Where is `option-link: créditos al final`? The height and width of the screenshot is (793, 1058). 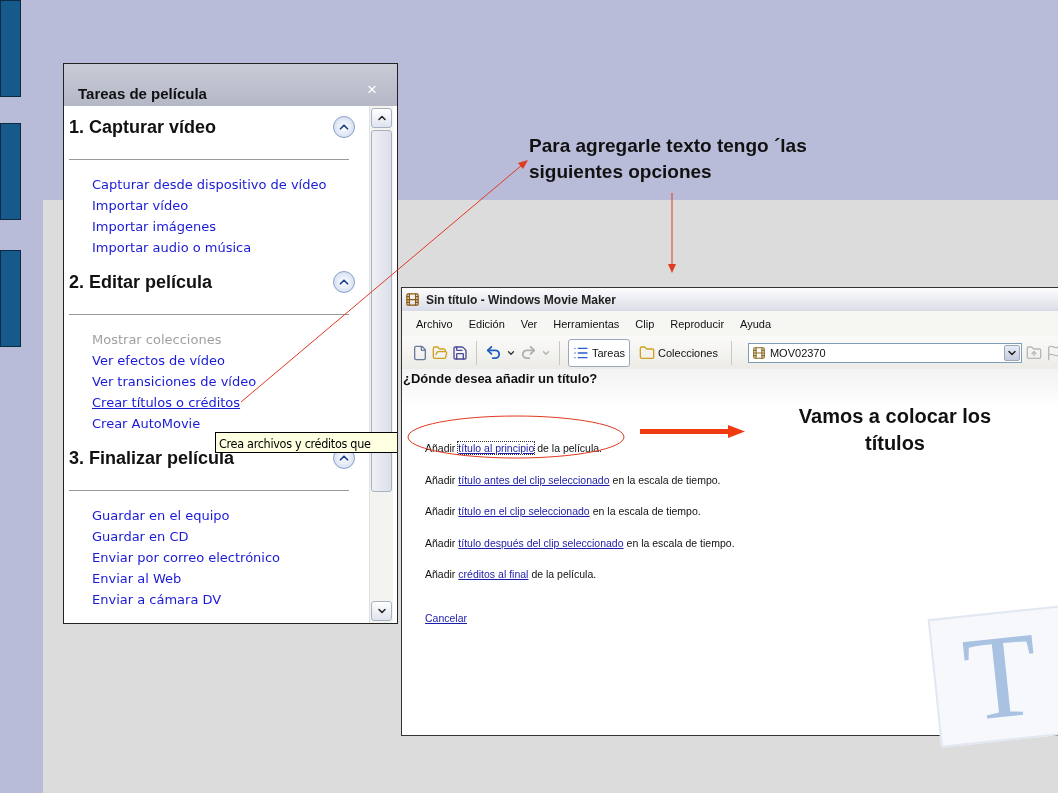 option-link: créditos al final is located at coordinates (493, 574).